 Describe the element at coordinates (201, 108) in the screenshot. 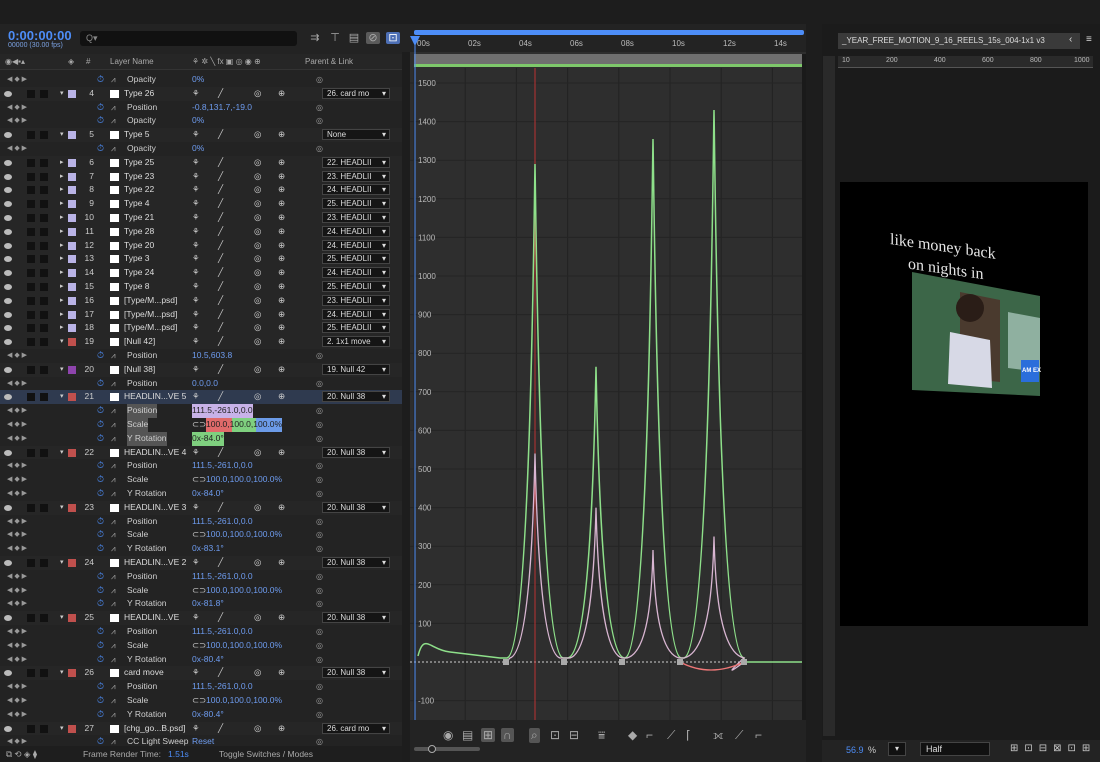

I see `property-row: ◀ ◆ ▶ ⏱ ⩘ Position -0.8,131.7,-19.0 ◎` at that location.